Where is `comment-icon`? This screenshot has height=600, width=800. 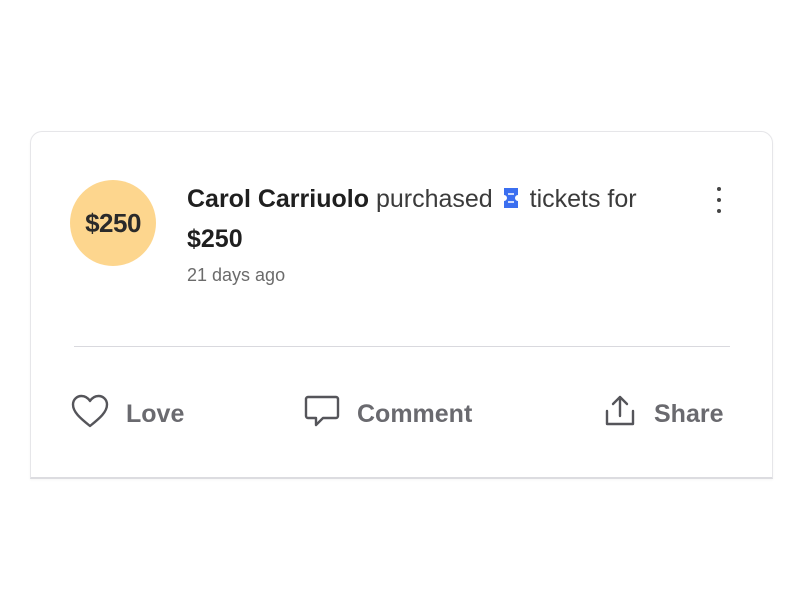
comment-icon is located at coordinates (322, 414).